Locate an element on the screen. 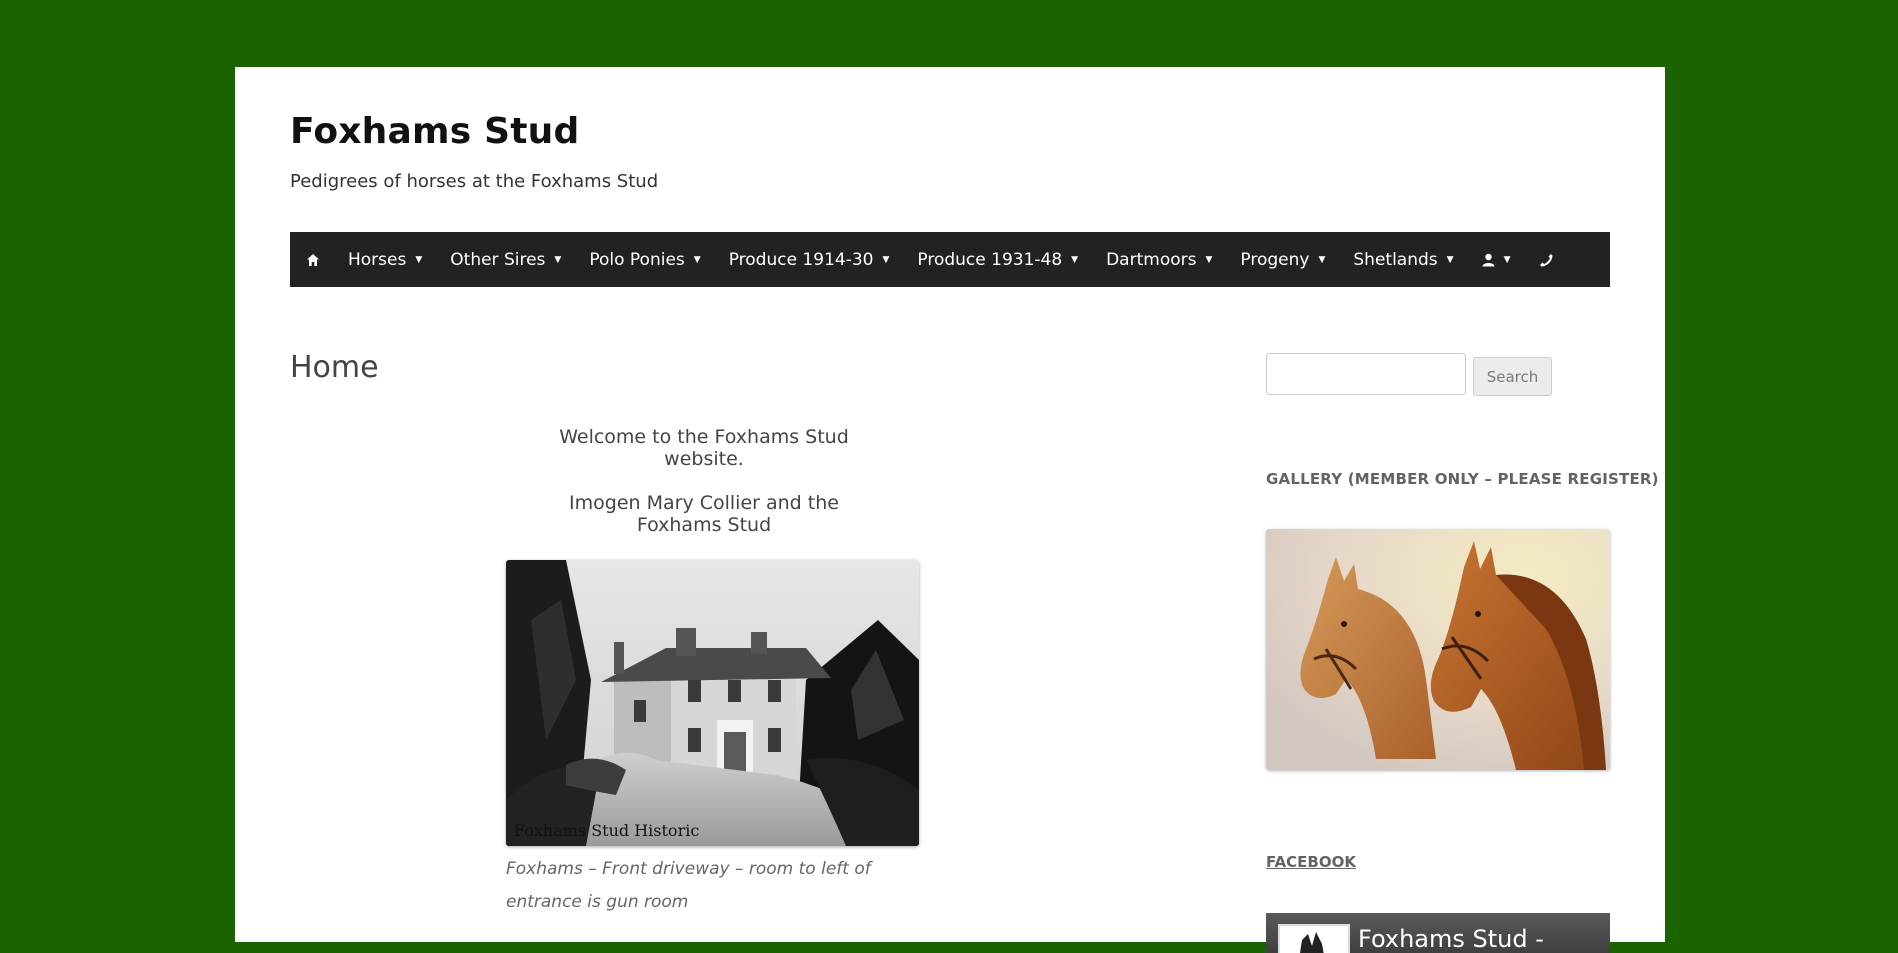 The width and height of the screenshot is (1898, 953). nav-item-horses: Horses ▼ is located at coordinates (385, 259).